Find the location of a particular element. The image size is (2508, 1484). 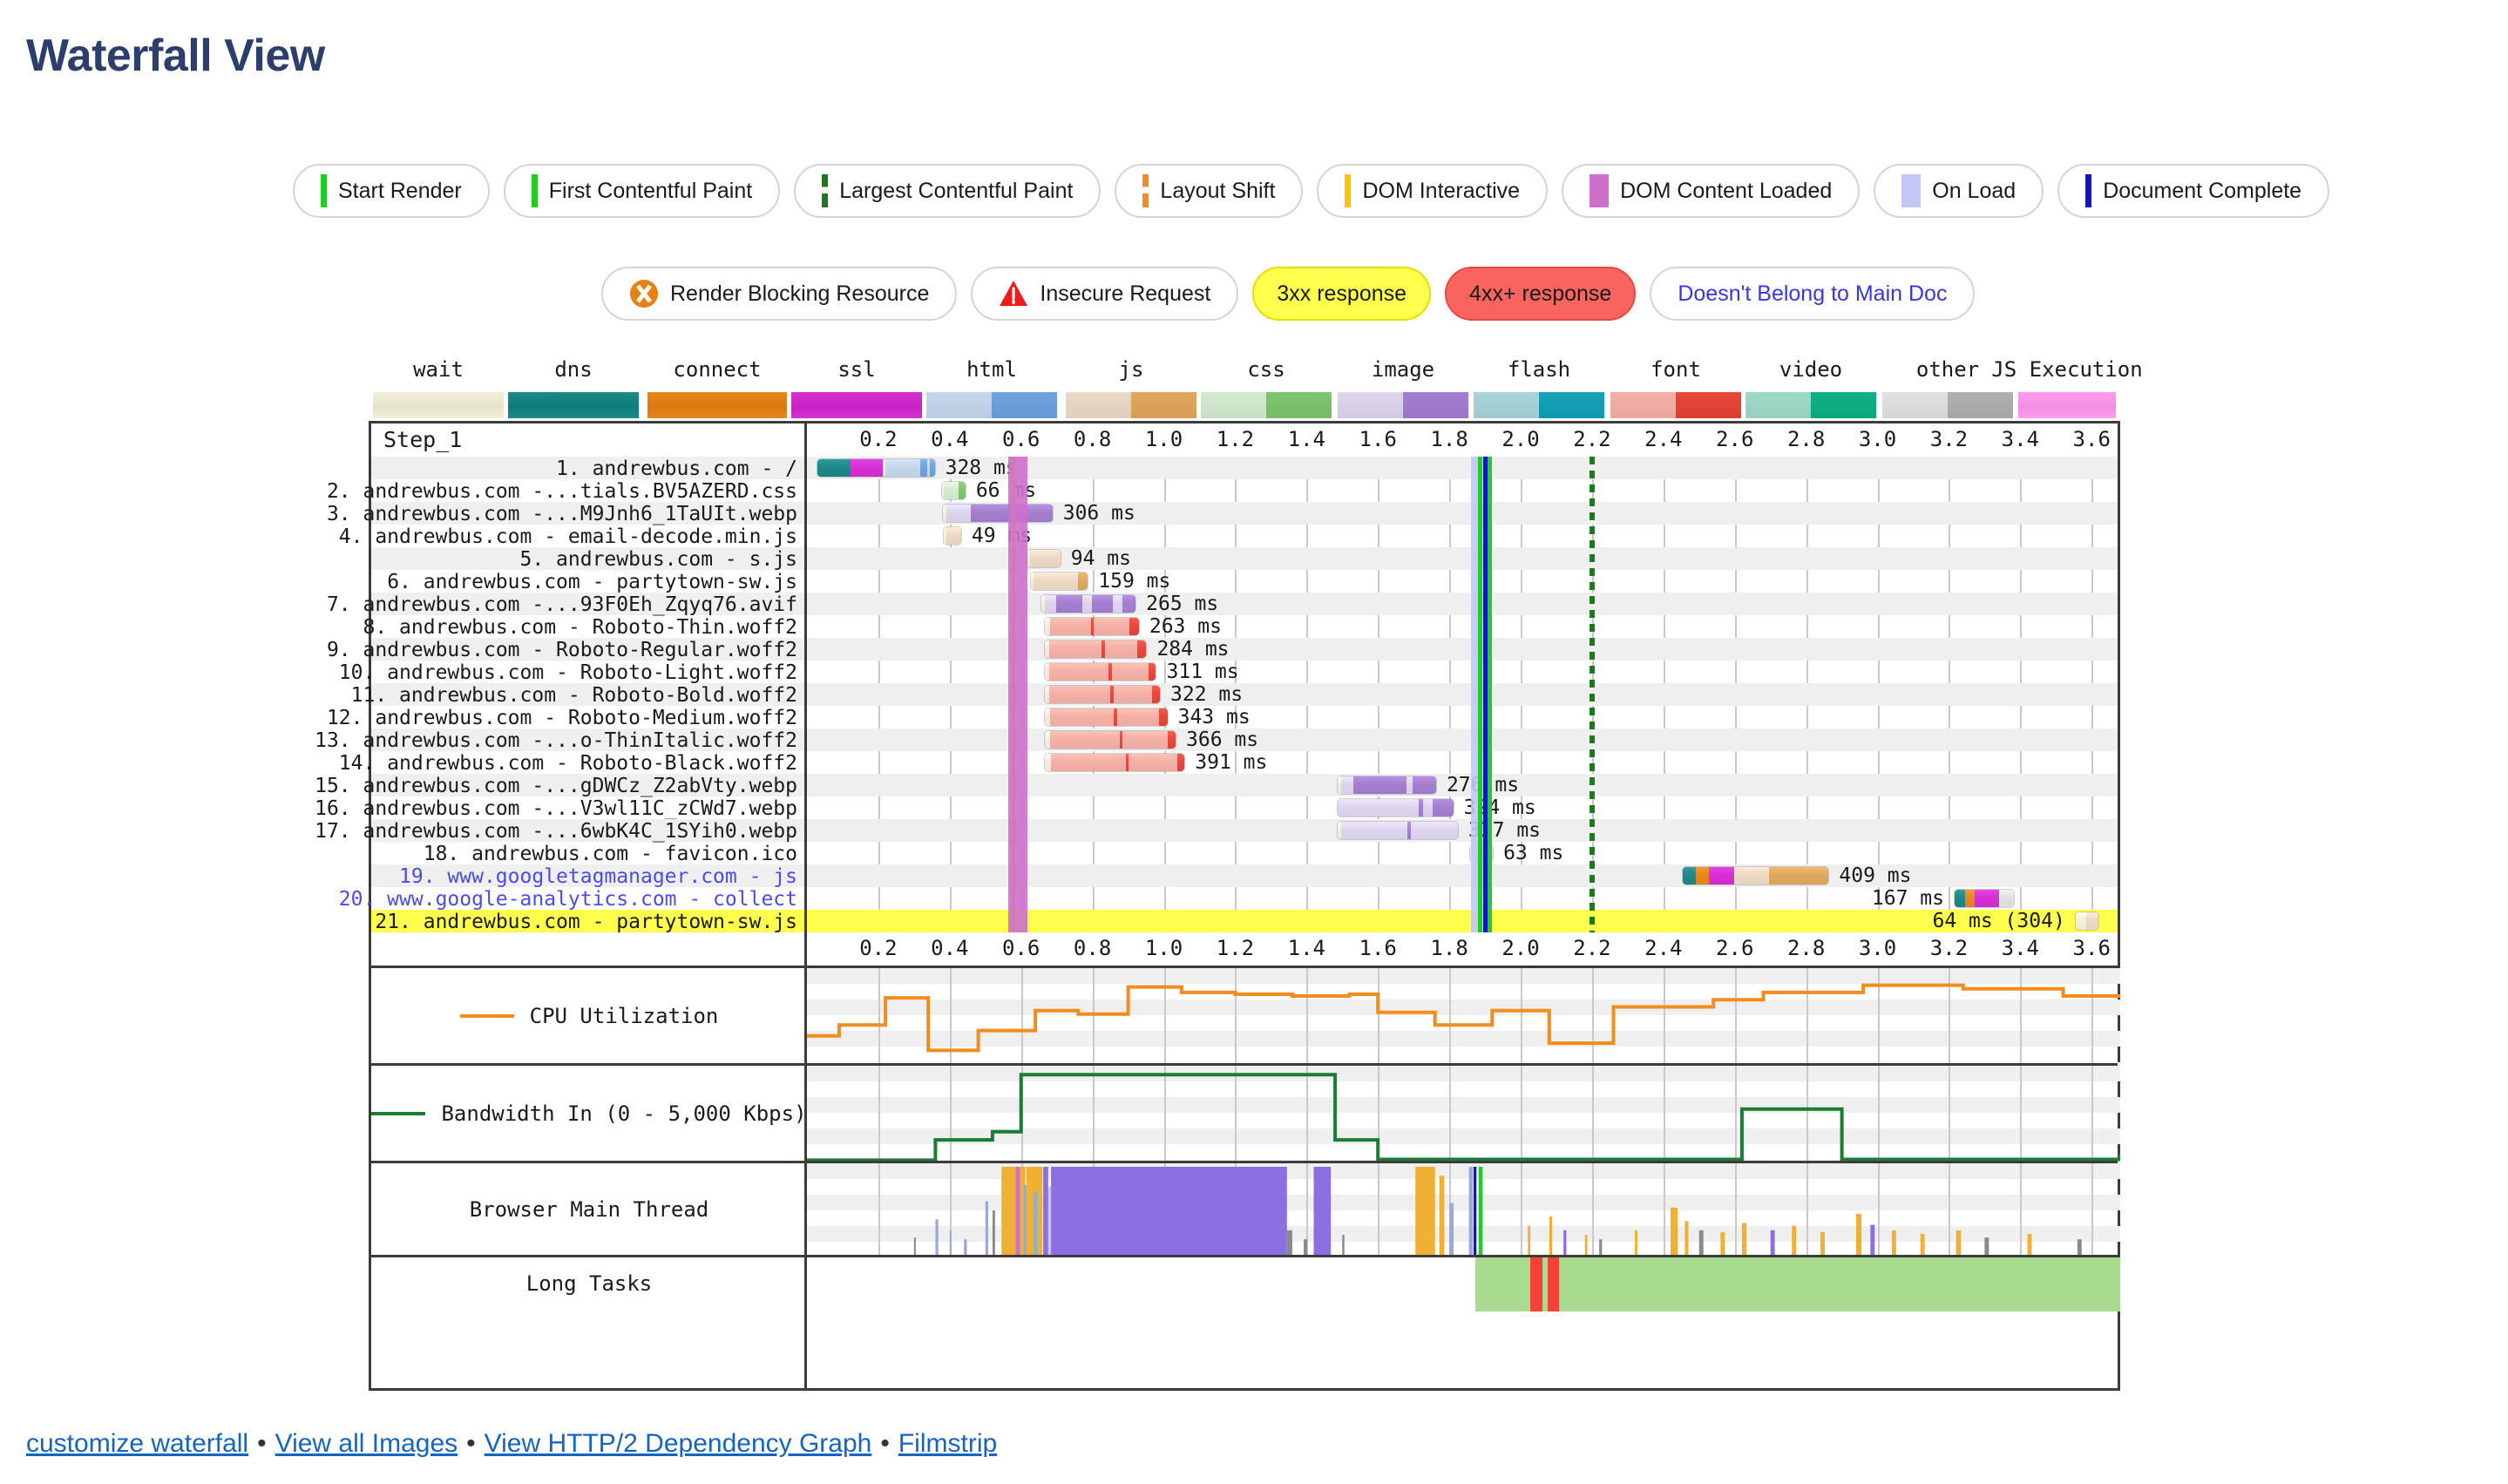

request-row-4: 4. andrewbus.com - email-decode.min.js is located at coordinates (571, 536).